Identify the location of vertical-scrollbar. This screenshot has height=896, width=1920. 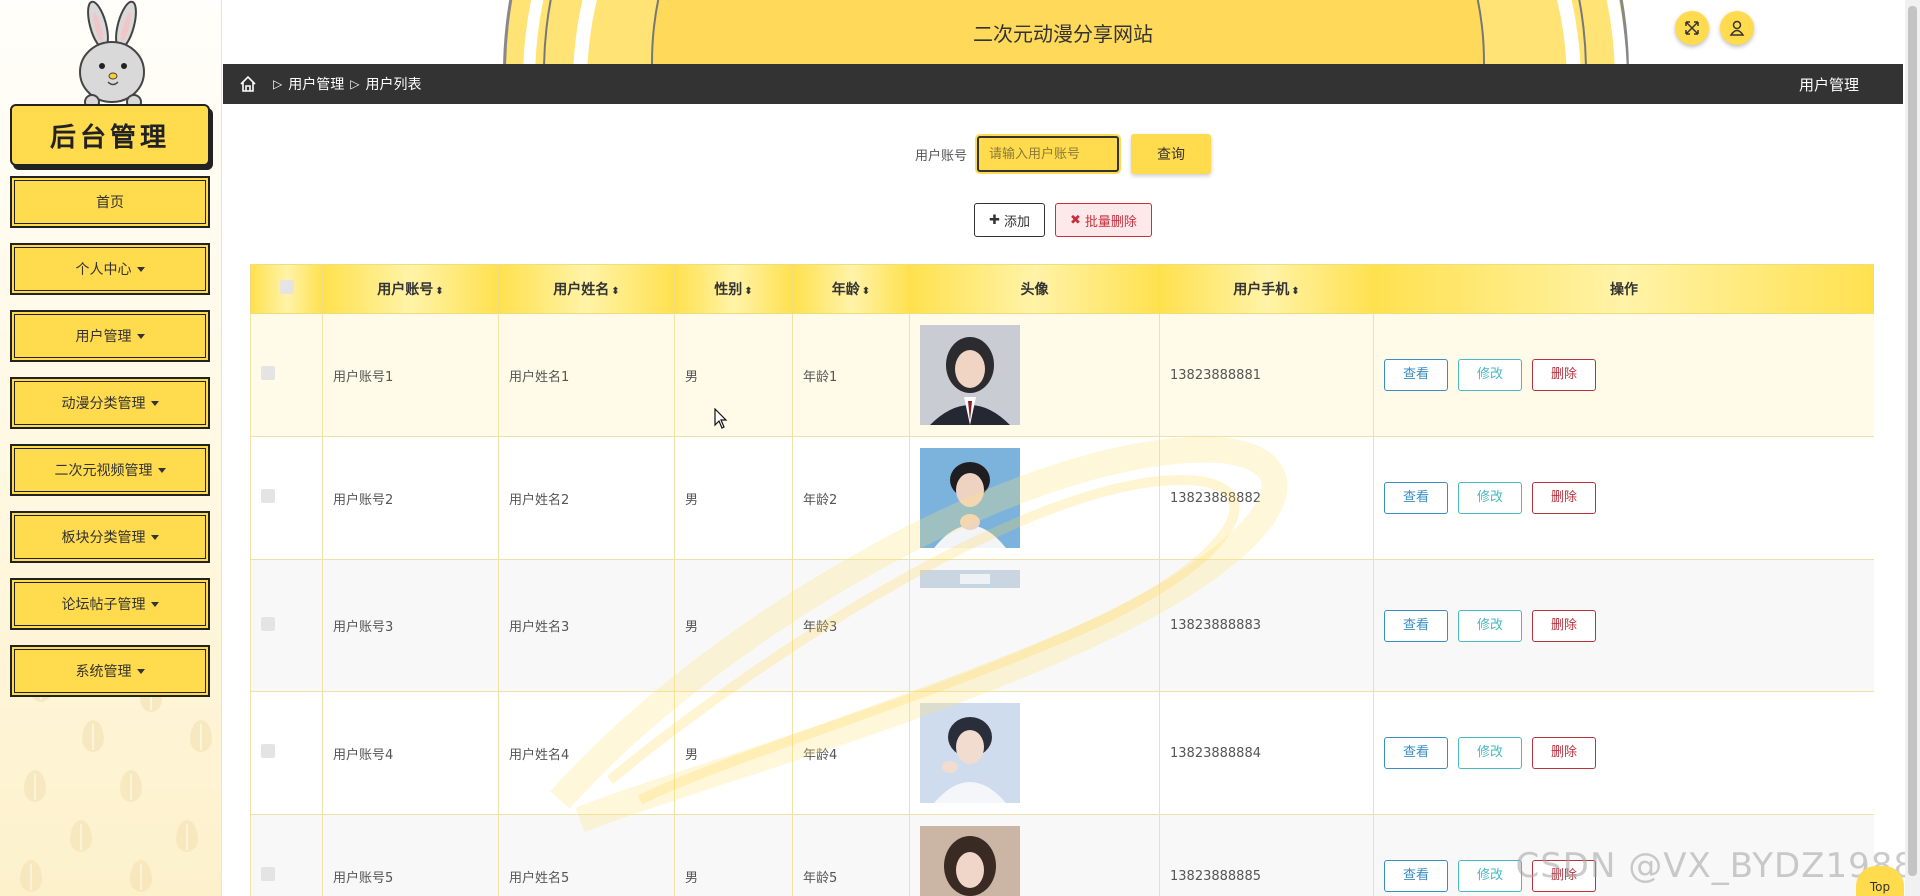
(1912, 448).